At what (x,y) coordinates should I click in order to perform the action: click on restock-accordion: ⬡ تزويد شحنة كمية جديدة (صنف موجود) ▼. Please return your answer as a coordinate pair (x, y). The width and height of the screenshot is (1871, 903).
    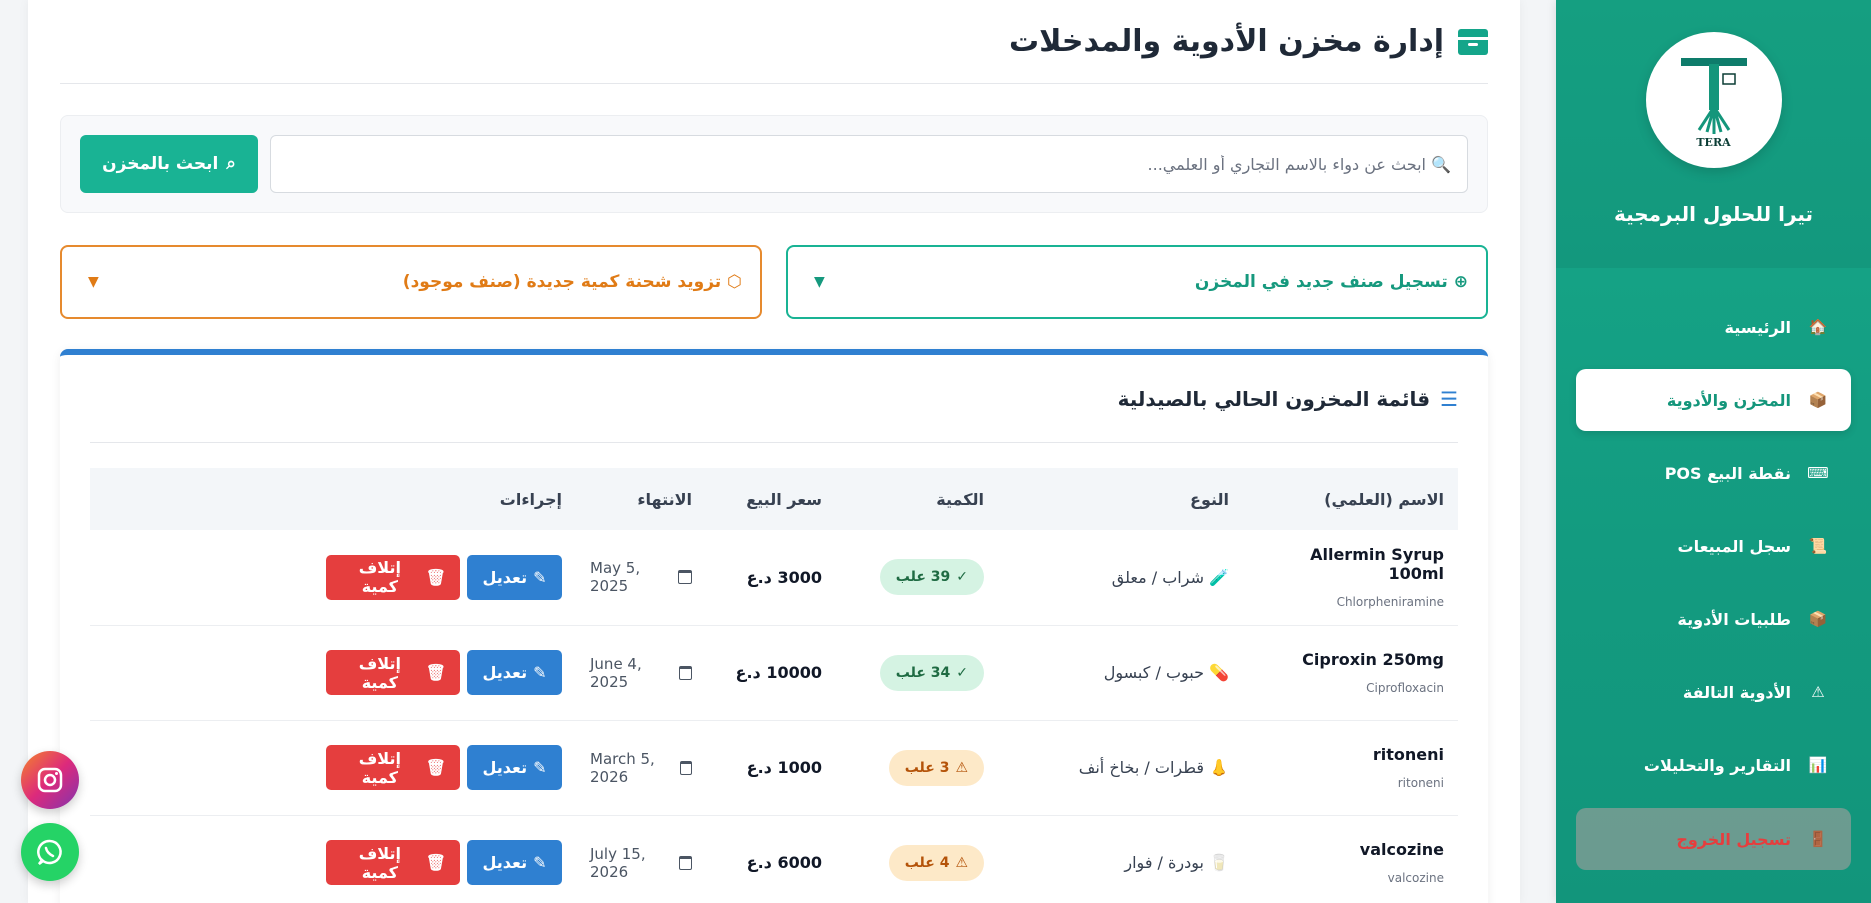
    Looking at the image, I should click on (411, 282).